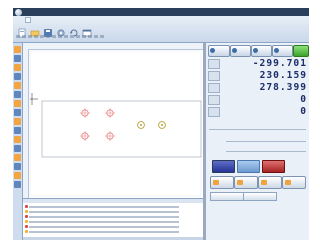 The height and width of the screenshot is (242, 320). I want to click on dro-b-value: 0, so click(303, 111).